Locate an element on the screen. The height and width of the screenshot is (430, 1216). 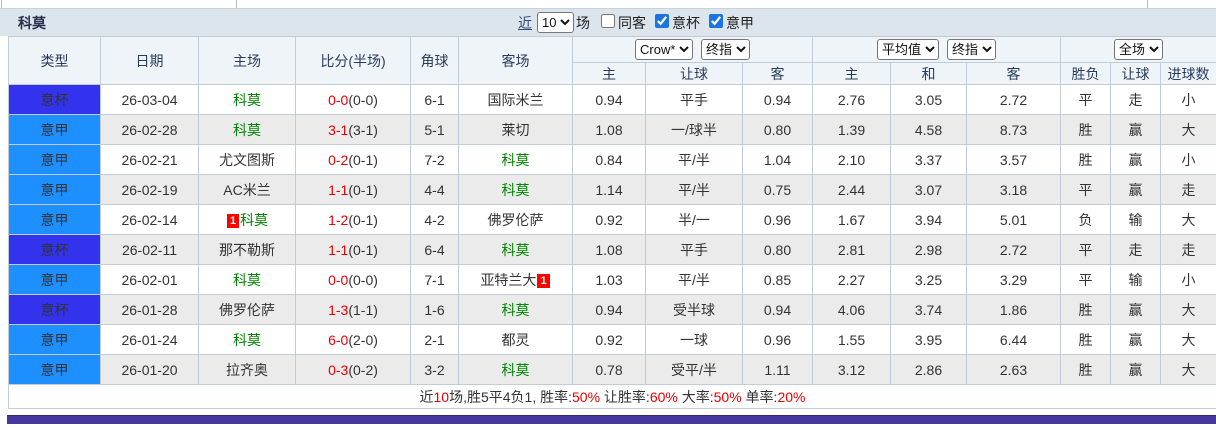
euro-draw-odds: 3.37 is located at coordinates (928, 159).